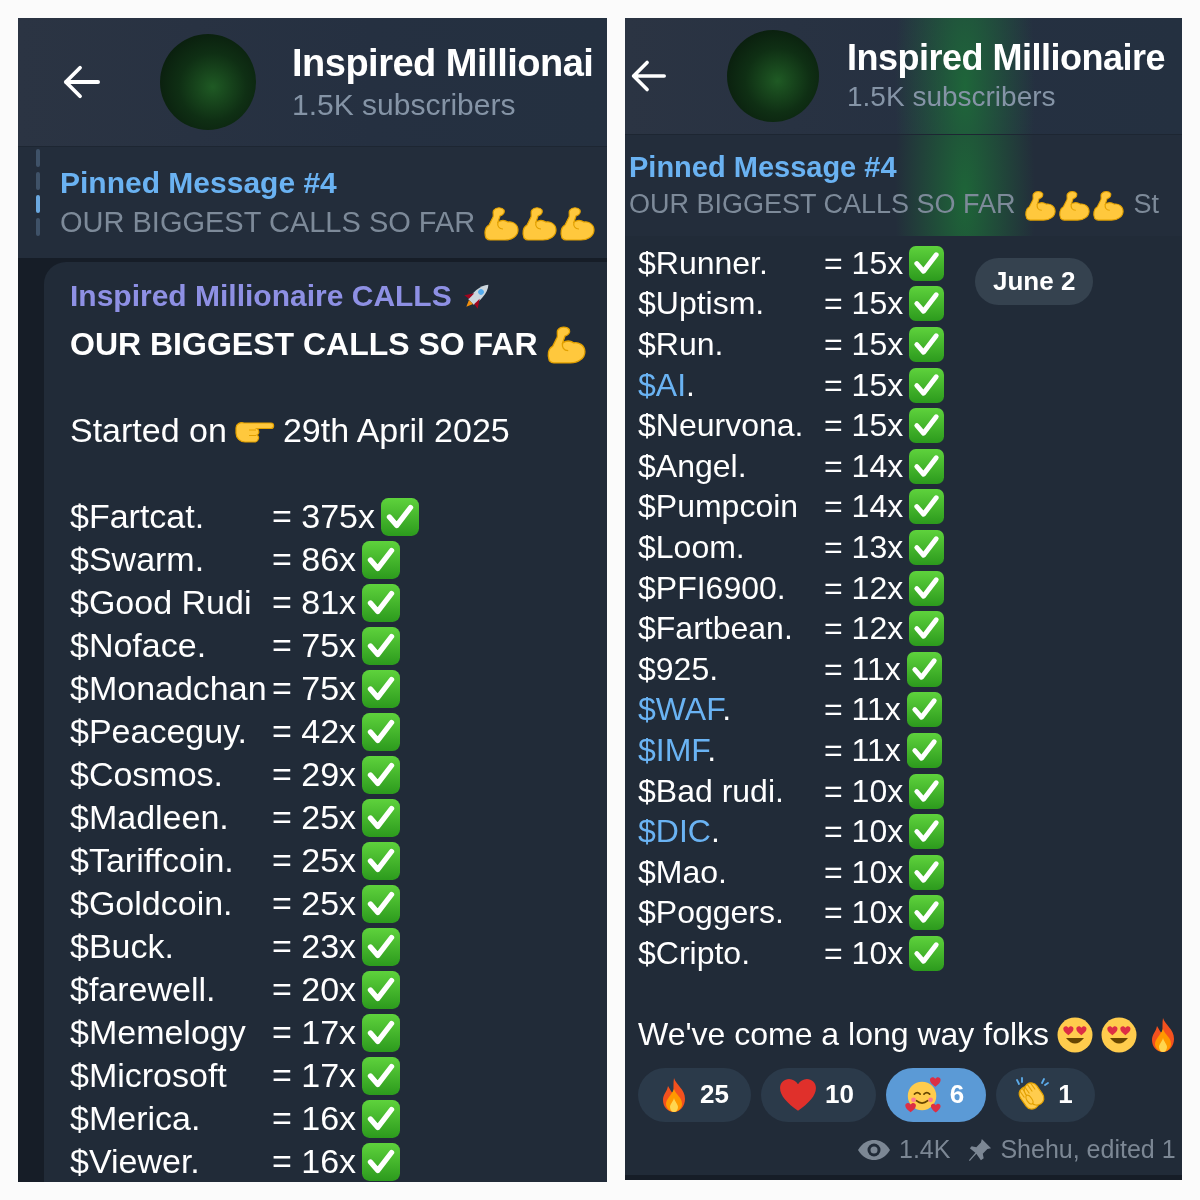  I want to click on gain-multiple: = 12x, so click(864, 588).